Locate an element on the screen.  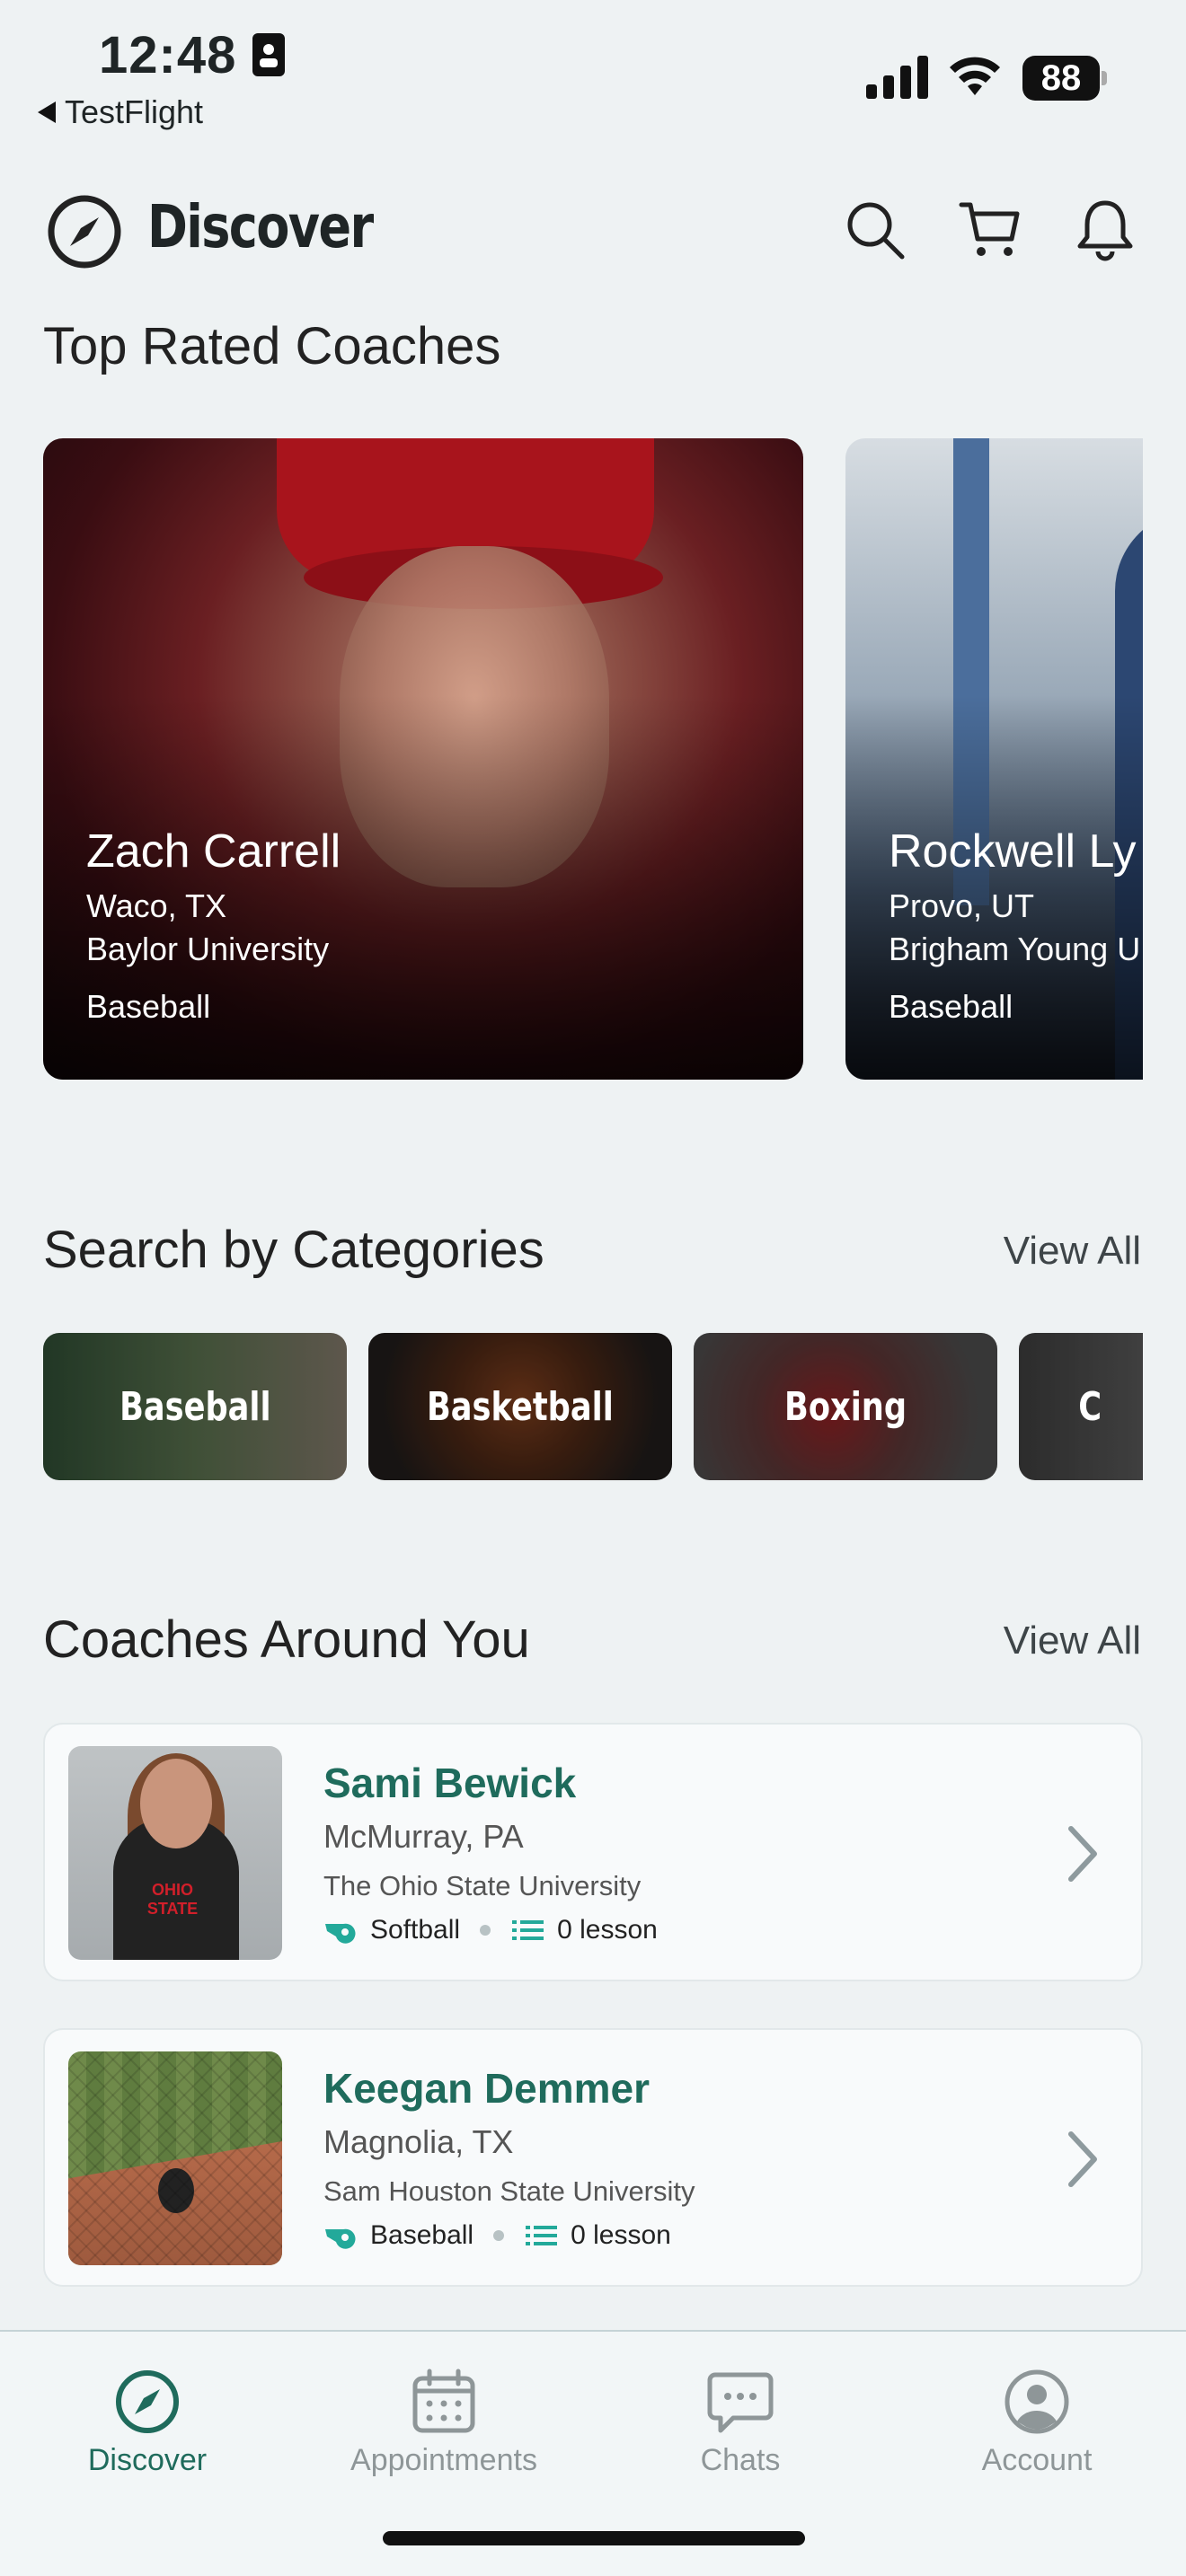
cart-button is located at coordinates (990, 230).